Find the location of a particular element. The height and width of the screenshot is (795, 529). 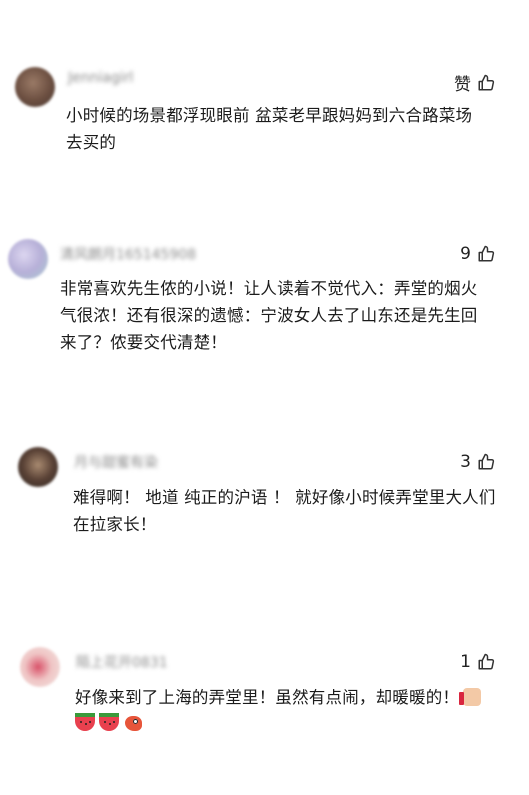

emoji-row is located at coordinates (278, 723).